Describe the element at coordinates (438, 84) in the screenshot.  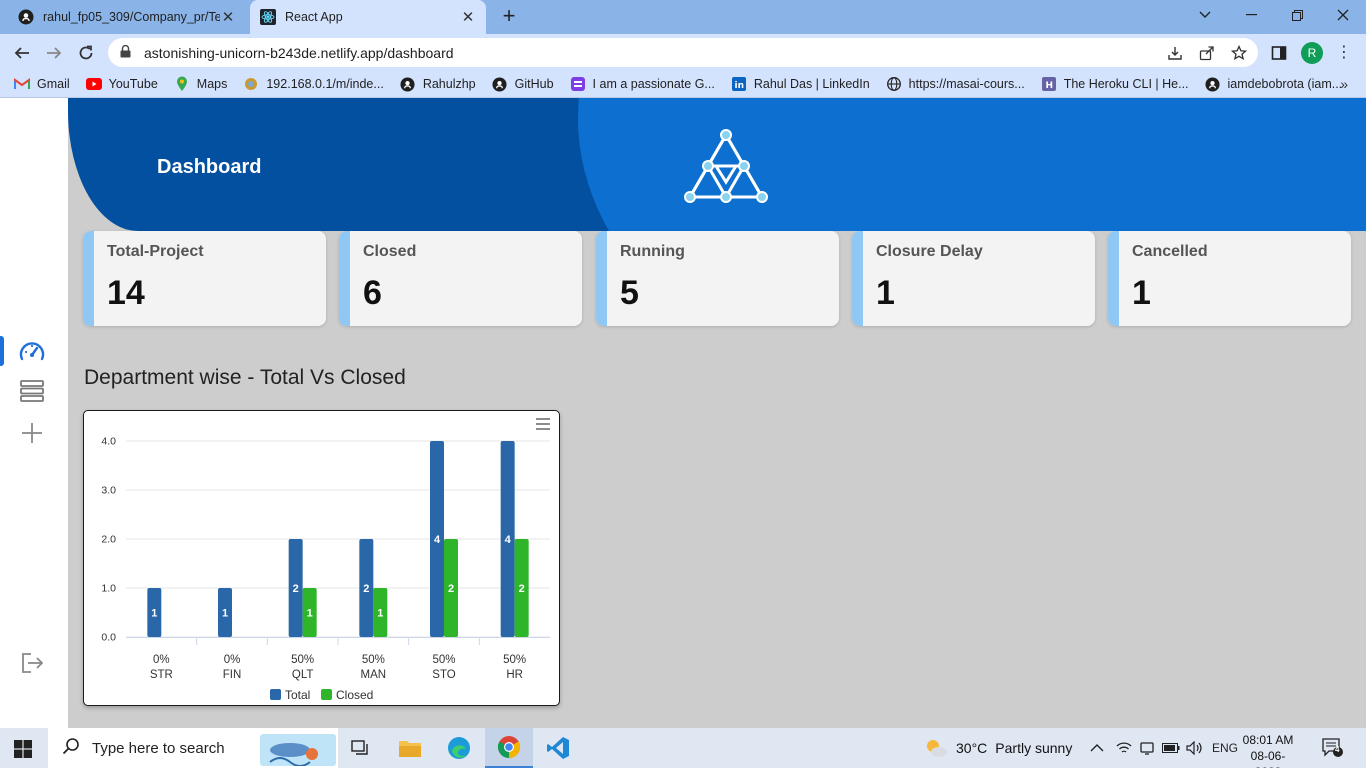
I see `bookmark-rahulzhp: Rahulzhp` at that location.